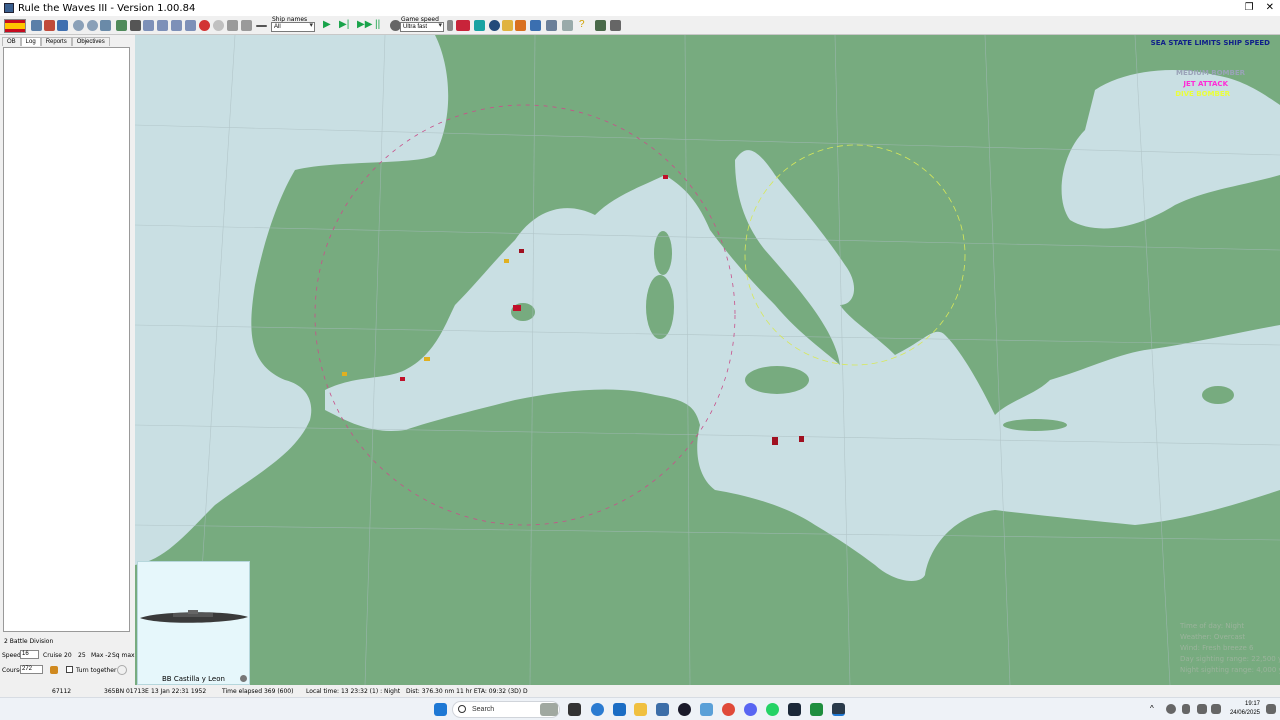  I want to click on zoom-in-icon, so click(78, 25).